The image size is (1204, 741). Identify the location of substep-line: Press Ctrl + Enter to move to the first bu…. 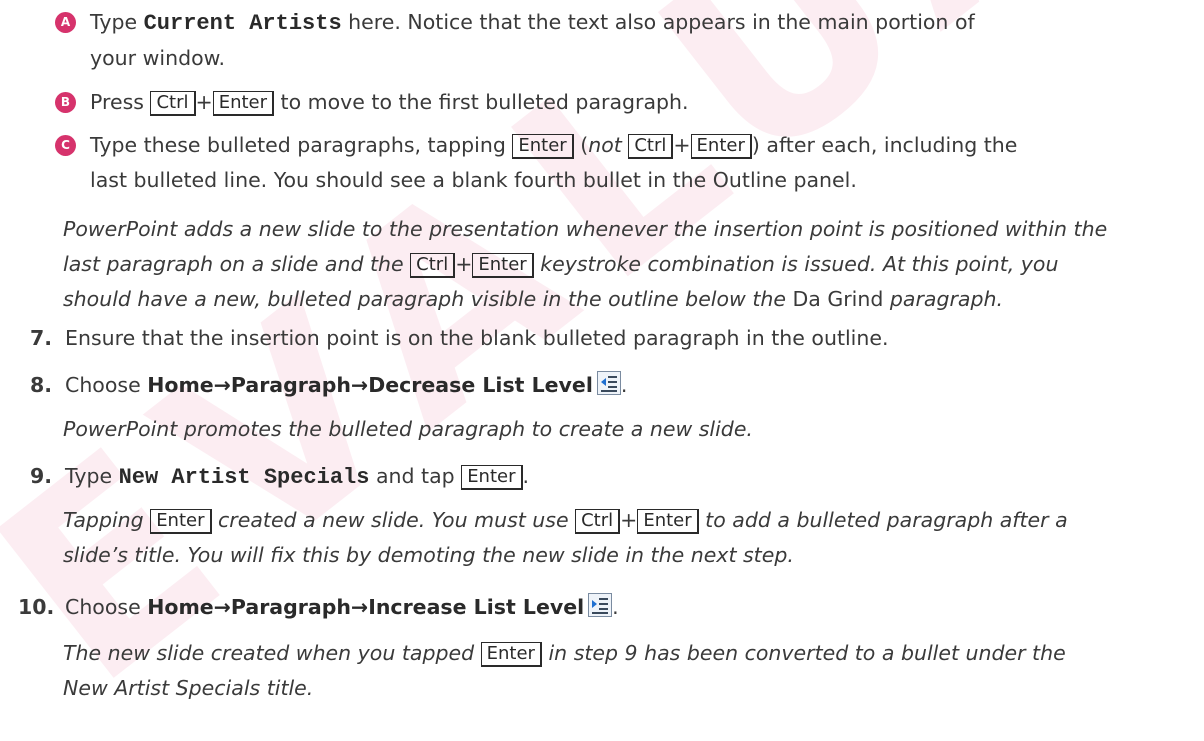
(389, 103).